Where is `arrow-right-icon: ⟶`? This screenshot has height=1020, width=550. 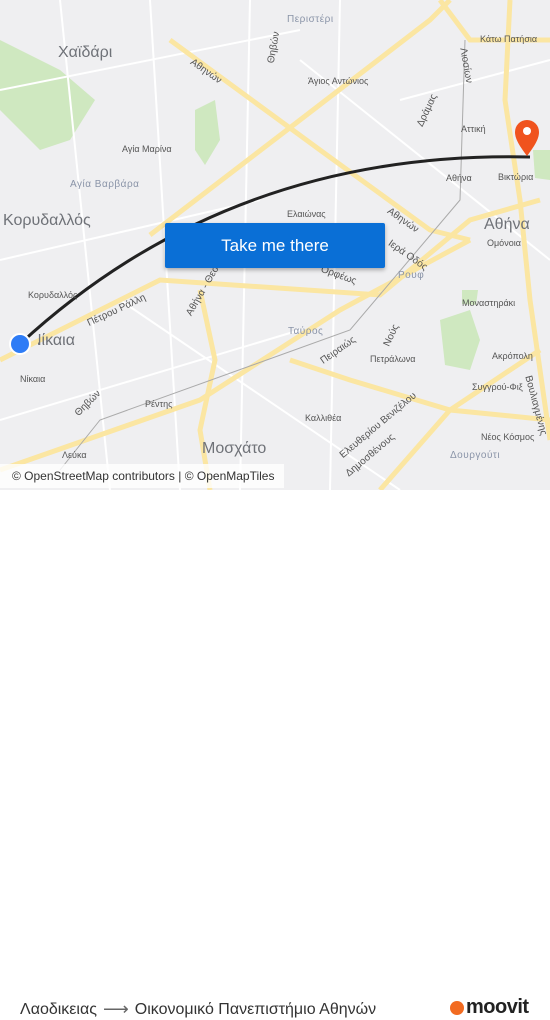 arrow-right-icon: ⟶ is located at coordinates (115, 1009).